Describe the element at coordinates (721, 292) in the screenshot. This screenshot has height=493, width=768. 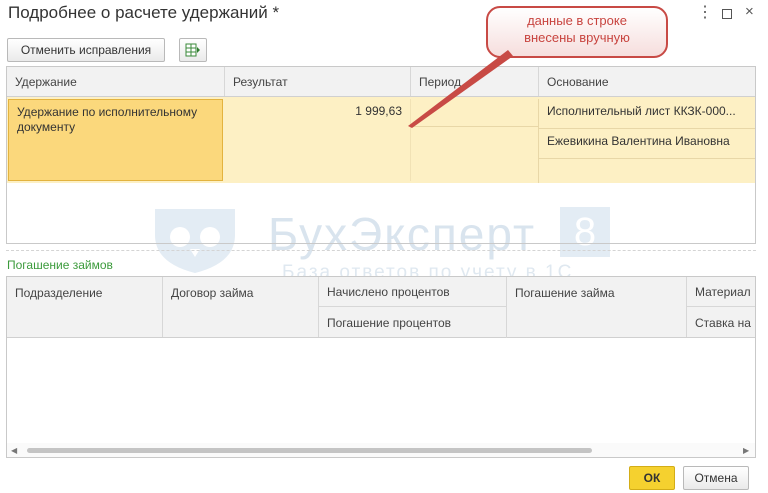
I see `column-header-material-benefit: Материал` at that location.